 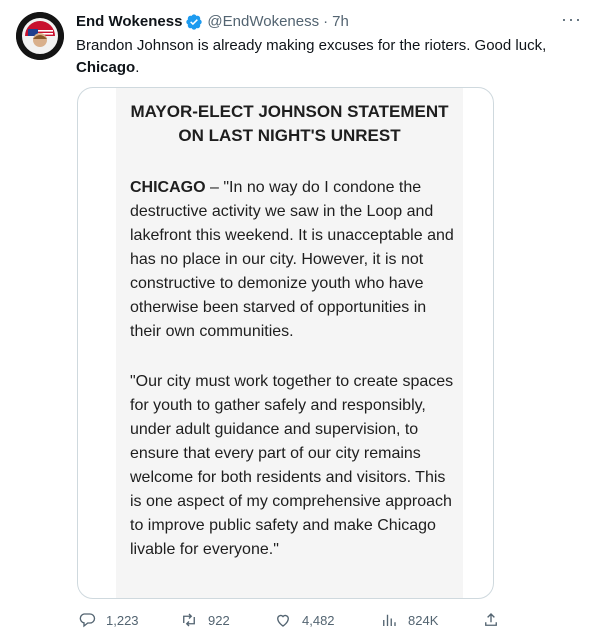 What do you see at coordinates (122, 620) in the screenshot?
I see `reply-count: 1,223` at bounding box center [122, 620].